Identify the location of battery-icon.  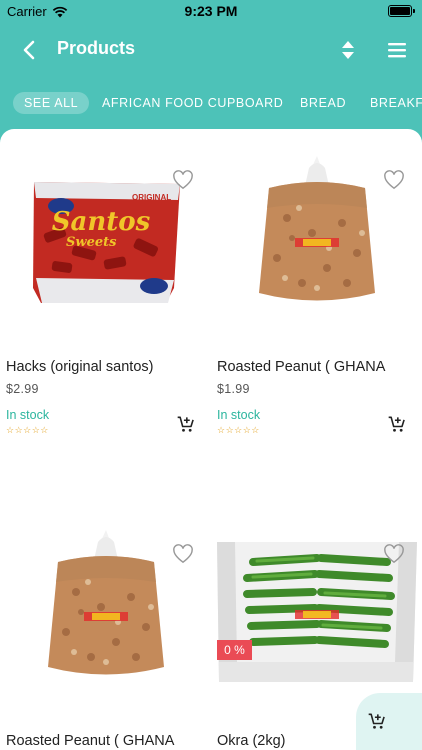
(401, 11).